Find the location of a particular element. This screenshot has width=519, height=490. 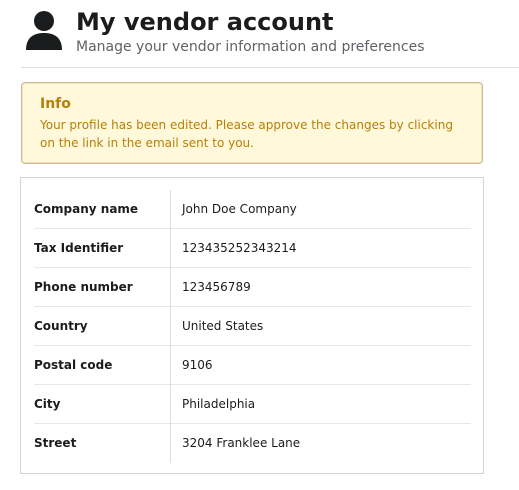

page-title: My vendor account is located at coordinates (205, 22).